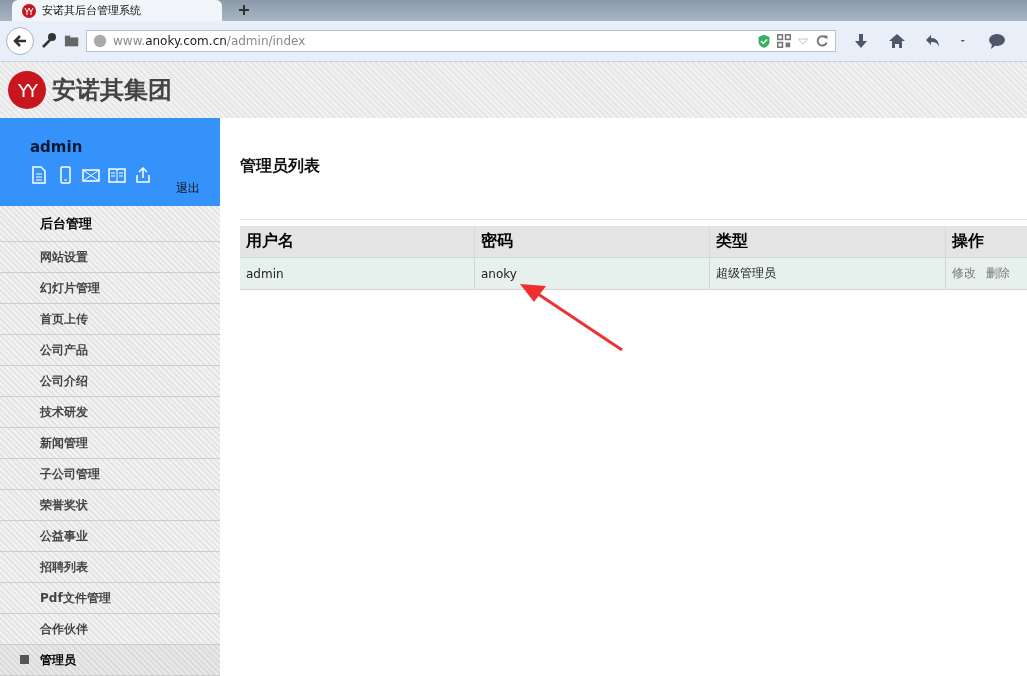  What do you see at coordinates (110, 629) in the screenshot?
I see `sidebar-item: 合作伙伴` at bounding box center [110, 629].